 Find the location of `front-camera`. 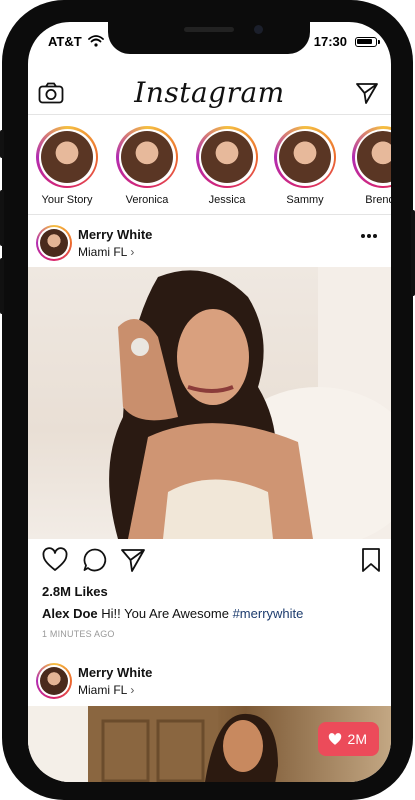

front-camera is located at coordinates (258, 29).